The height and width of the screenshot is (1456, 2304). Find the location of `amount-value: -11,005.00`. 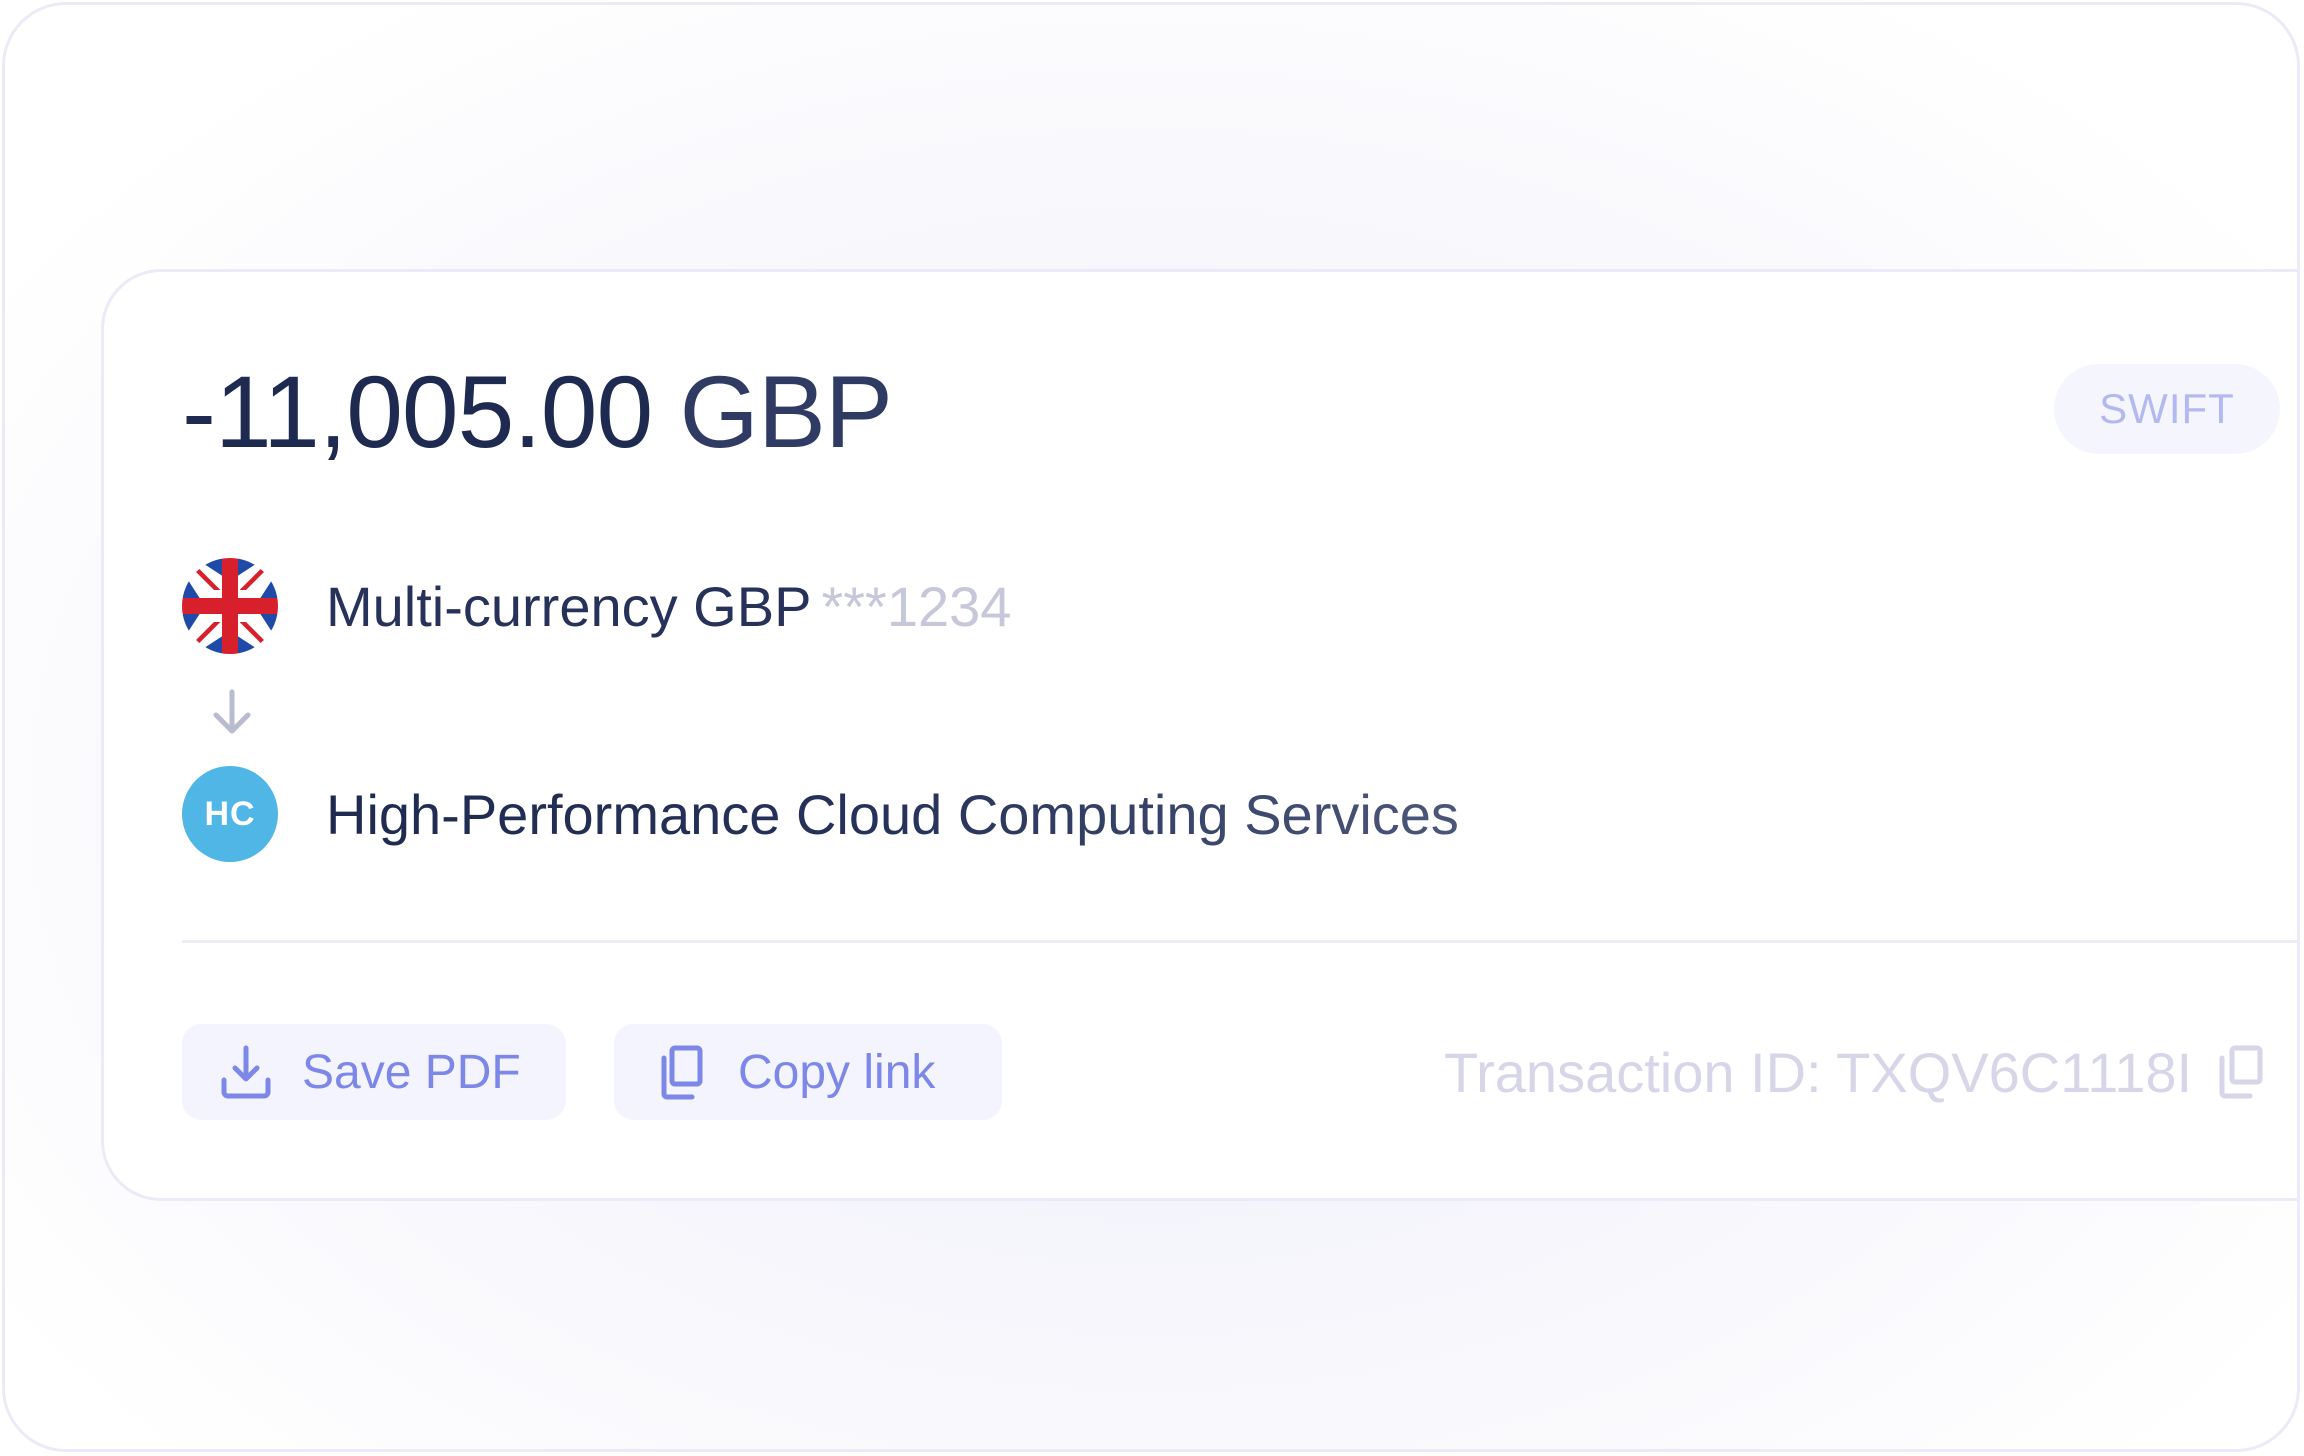

amount-value: -11,005.00 is located at coordinates (417, 412).